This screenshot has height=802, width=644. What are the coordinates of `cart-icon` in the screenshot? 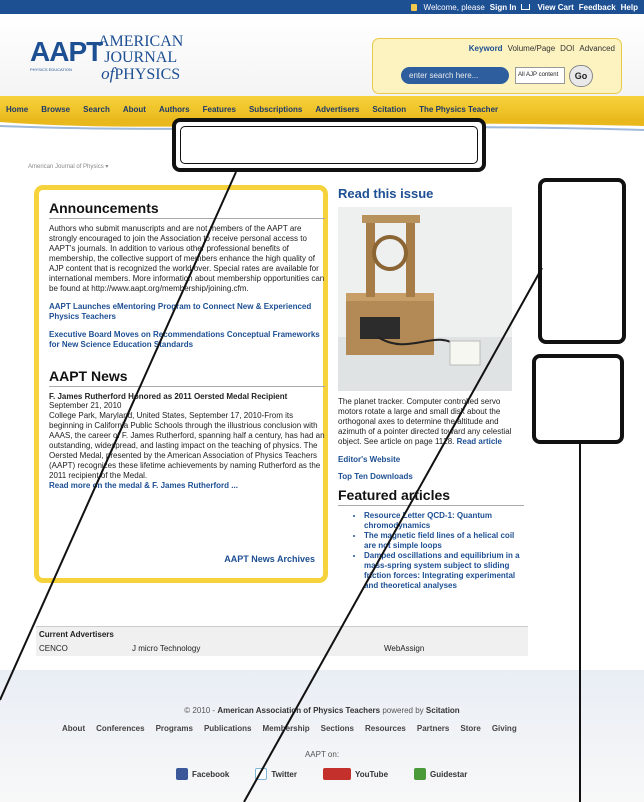 It's located at (526, 7).